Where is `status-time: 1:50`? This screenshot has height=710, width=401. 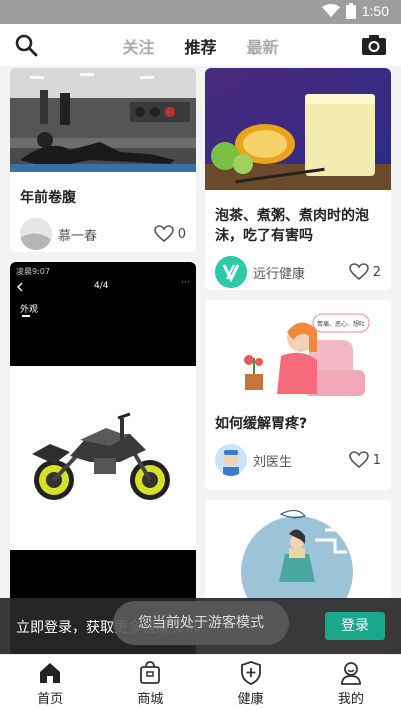 status-time: 1:50 is located at coordinates (375, 11).